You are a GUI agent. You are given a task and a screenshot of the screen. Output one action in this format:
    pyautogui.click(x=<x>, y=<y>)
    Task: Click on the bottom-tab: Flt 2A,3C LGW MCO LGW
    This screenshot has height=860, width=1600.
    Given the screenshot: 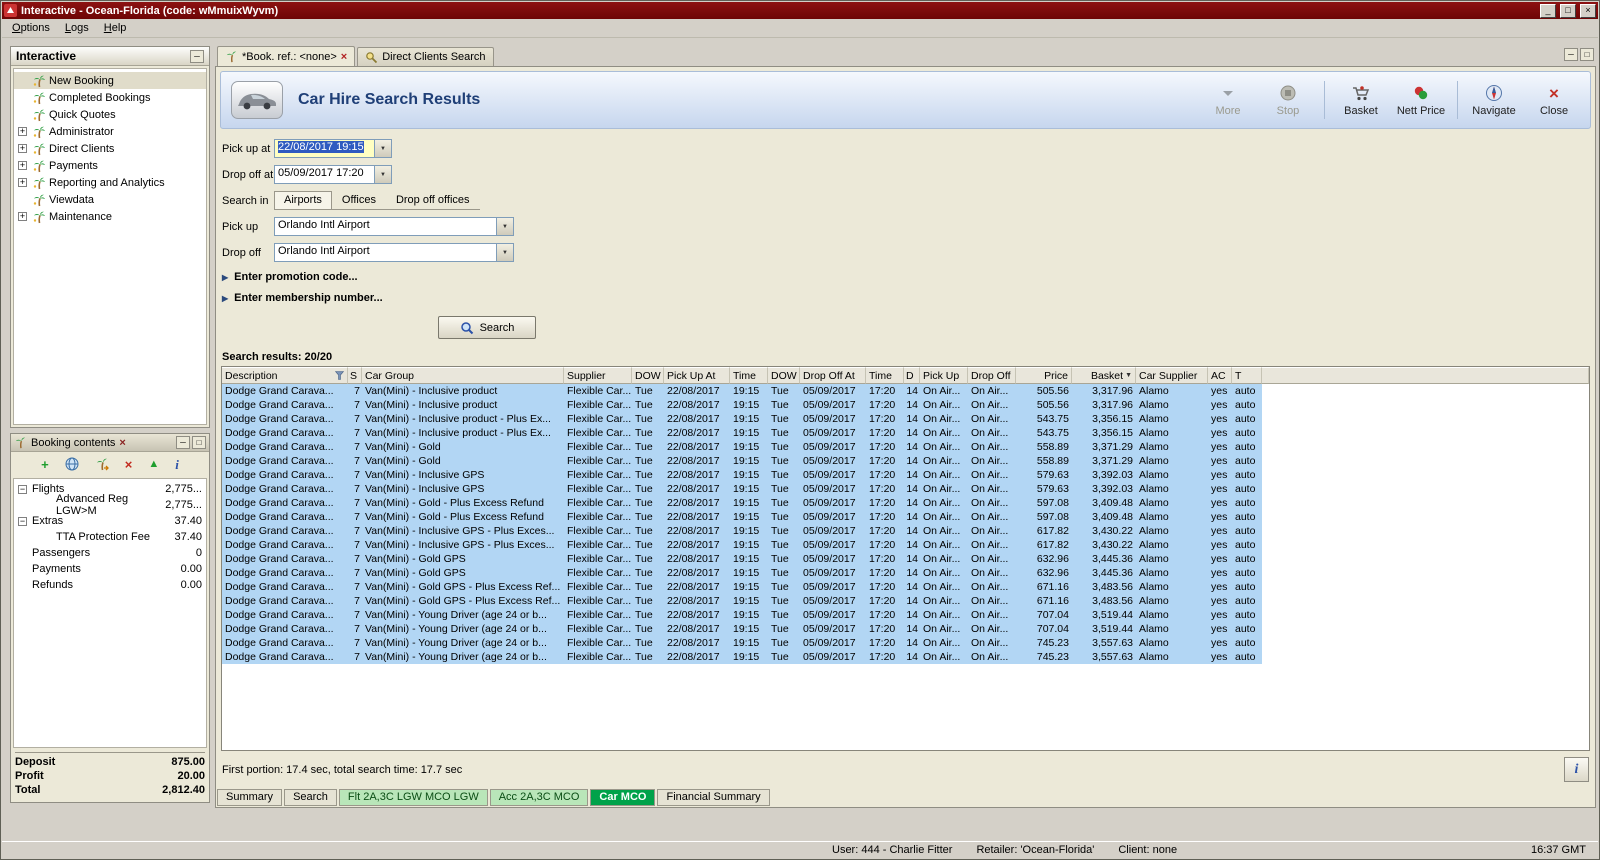 What is the action you would take?
    pyautogui.click(x=413, y=797)
    